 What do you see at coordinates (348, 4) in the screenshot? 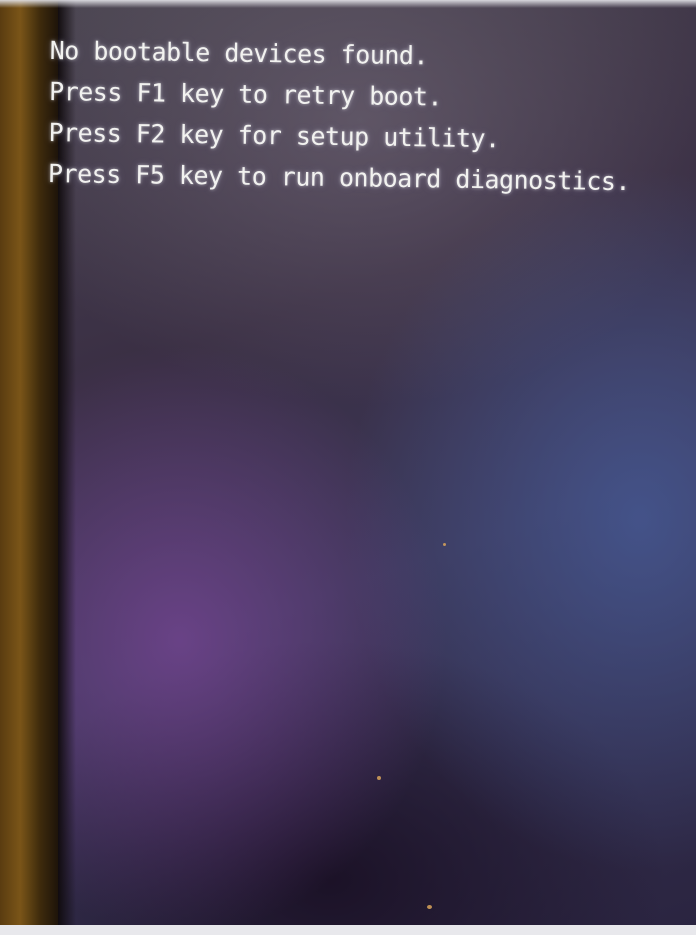
I see `top-edge-glare` at bounding box center [348, 4].